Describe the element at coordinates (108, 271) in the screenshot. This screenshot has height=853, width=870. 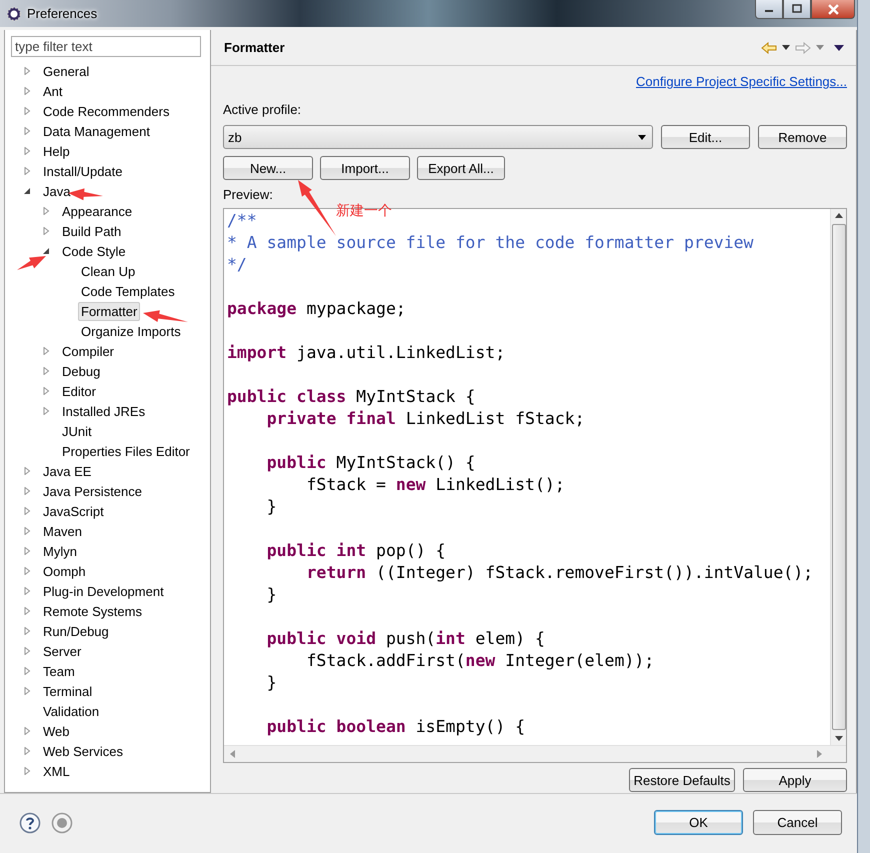
I see `tree-item: Clean Up` at that location.